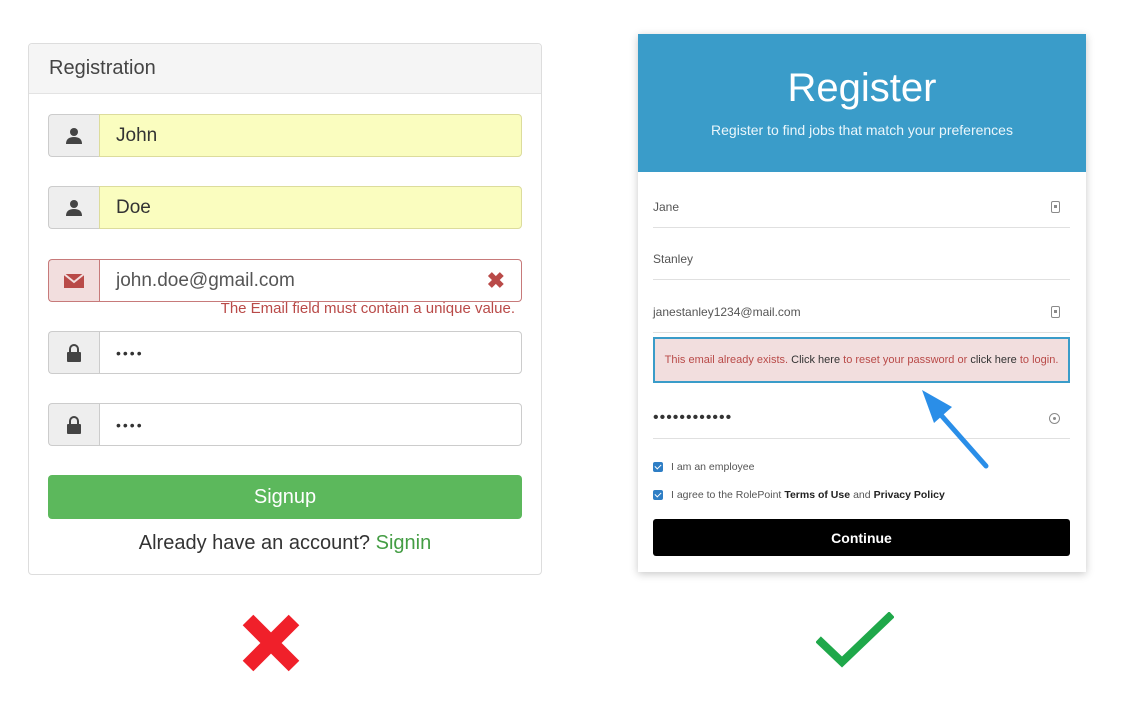  I want to click on confirm-password-row: ••••, so click(285, 424).